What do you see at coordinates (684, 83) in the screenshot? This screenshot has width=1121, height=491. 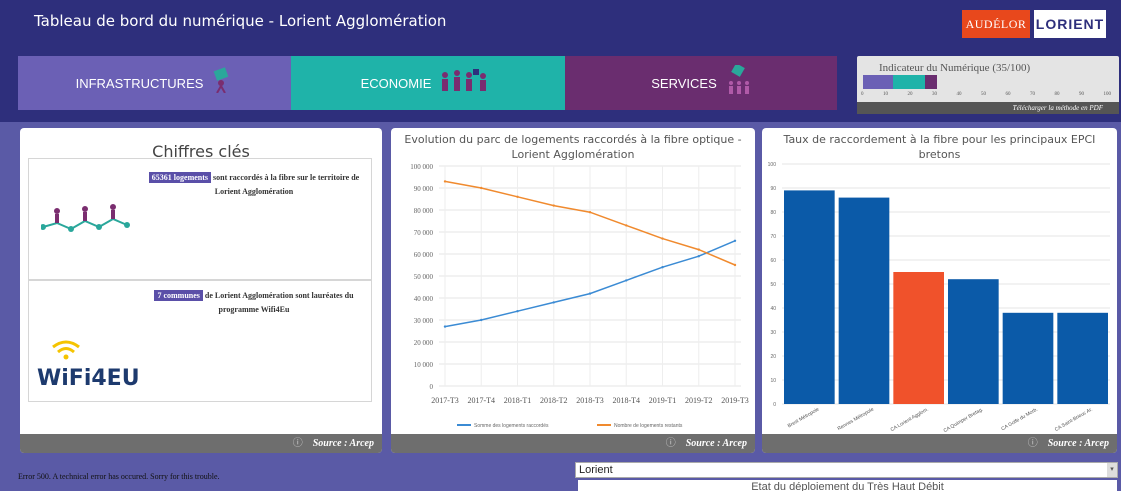 I see `tab-services-label: SERVICES` at bounding box center [684, 83].